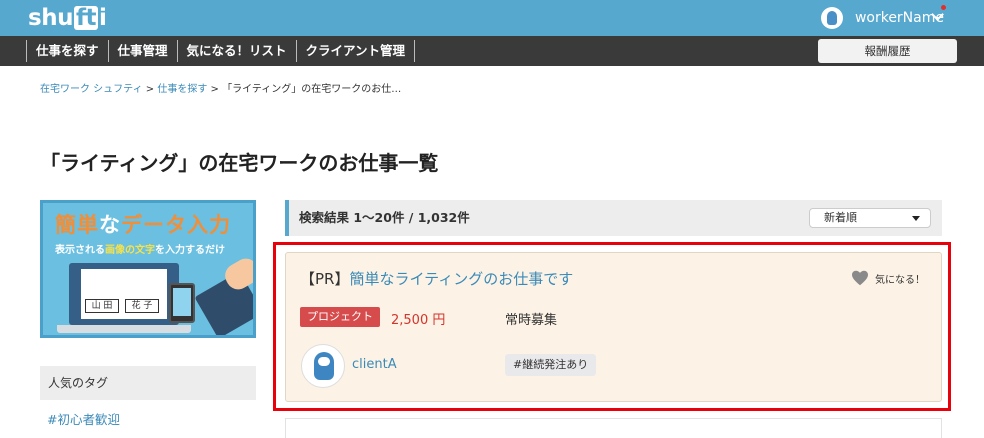 The image size is (984, 438). What do you see at coordinates (50, 18) in the screenshot?
I see `logo-text-1: shu` at bounding box center [50, 18].